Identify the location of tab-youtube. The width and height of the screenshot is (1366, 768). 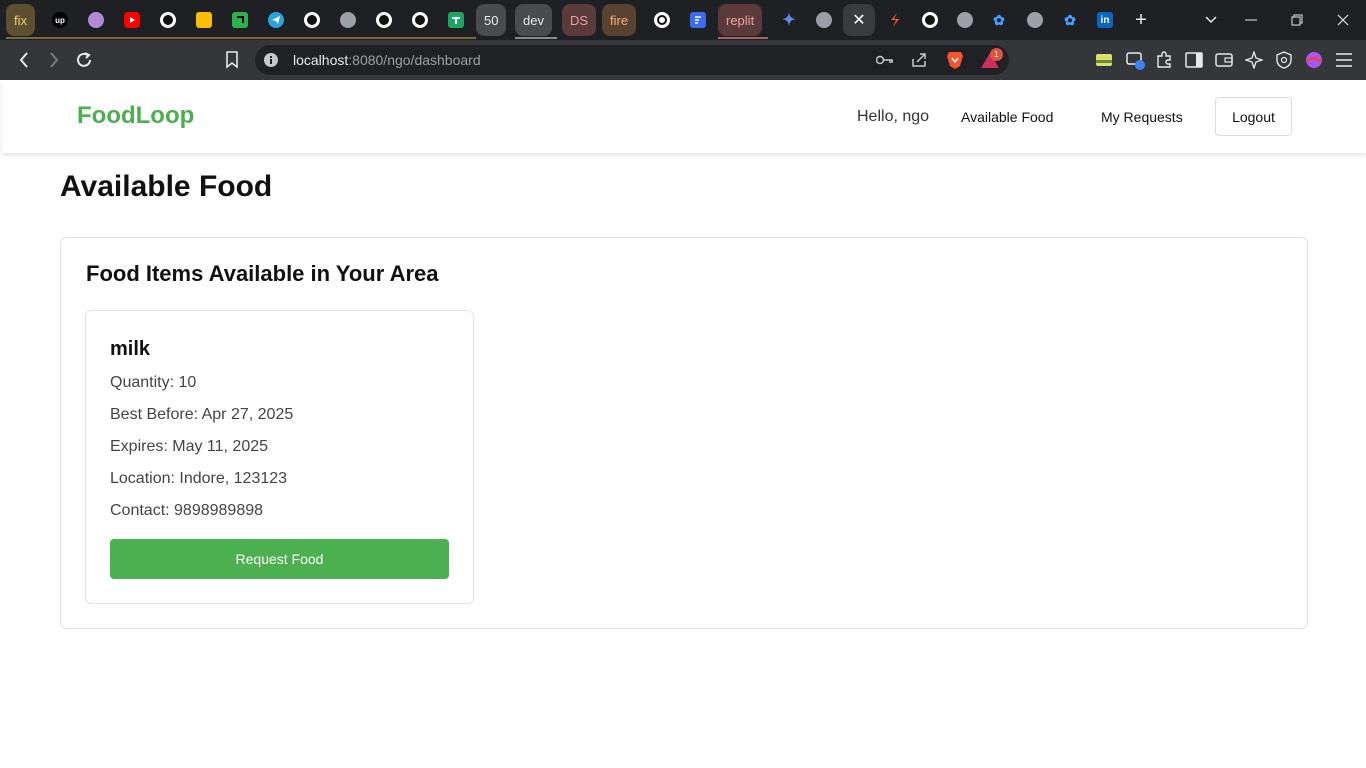
(132, 20).